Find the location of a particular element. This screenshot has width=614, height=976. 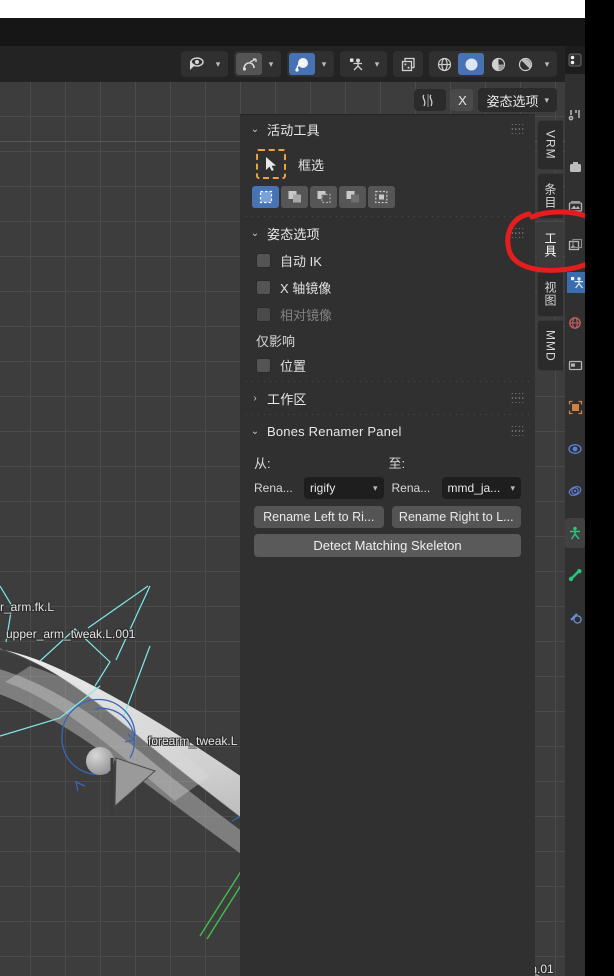

sidebar-tab-2: 工具 is located at coordinates (550, 244).